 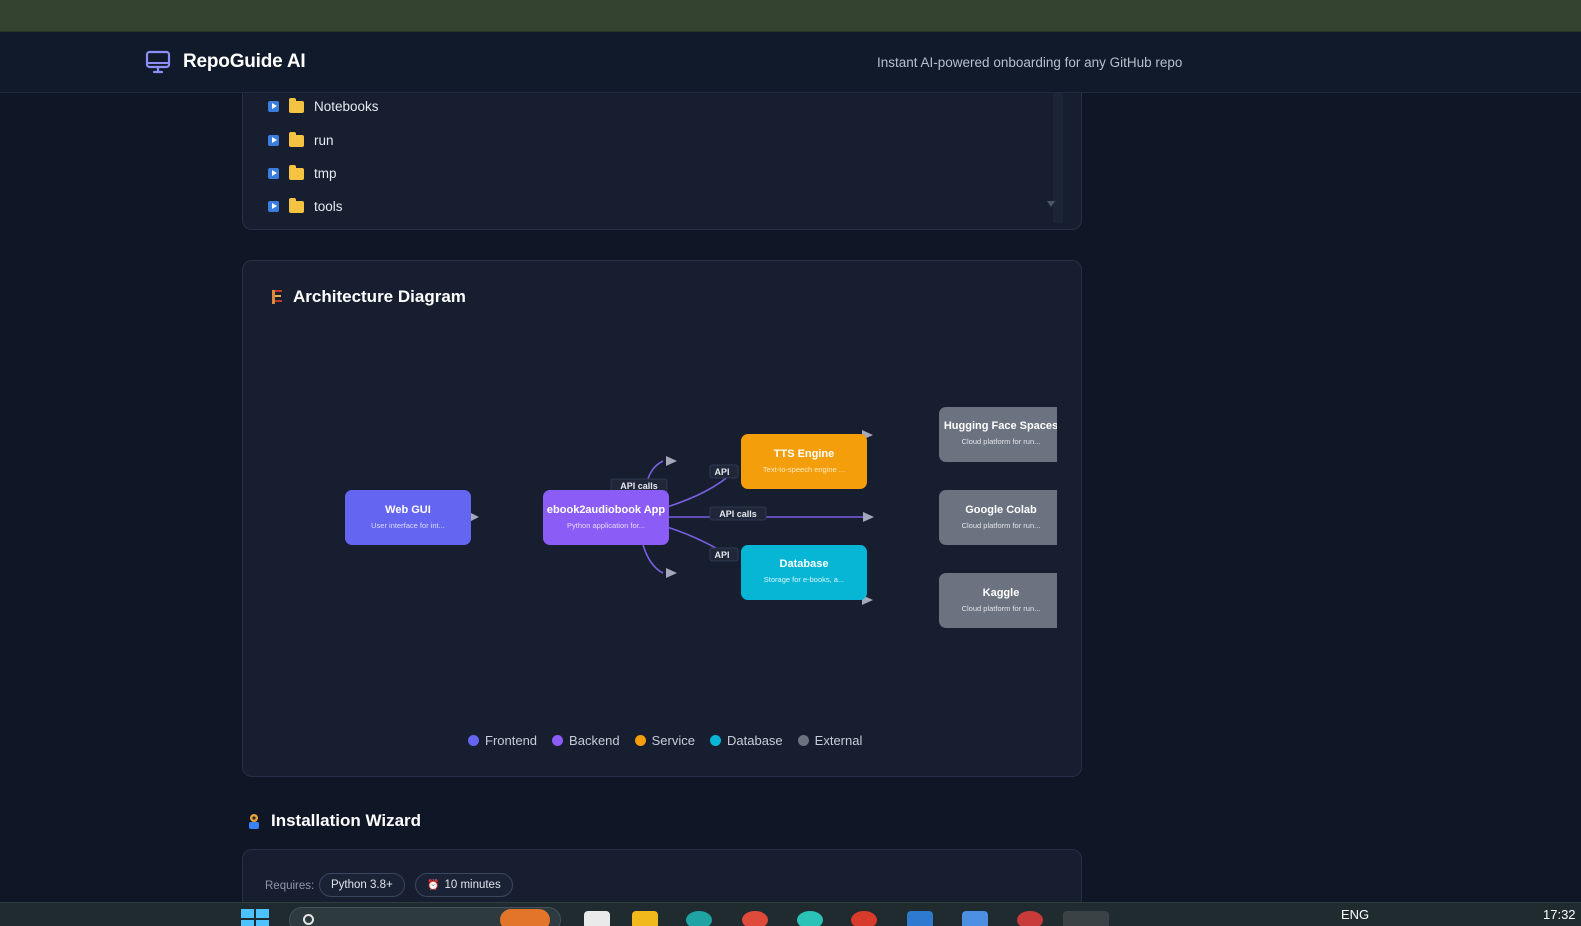 I want to click on search-highlight-image, so click(x=525, y=917).